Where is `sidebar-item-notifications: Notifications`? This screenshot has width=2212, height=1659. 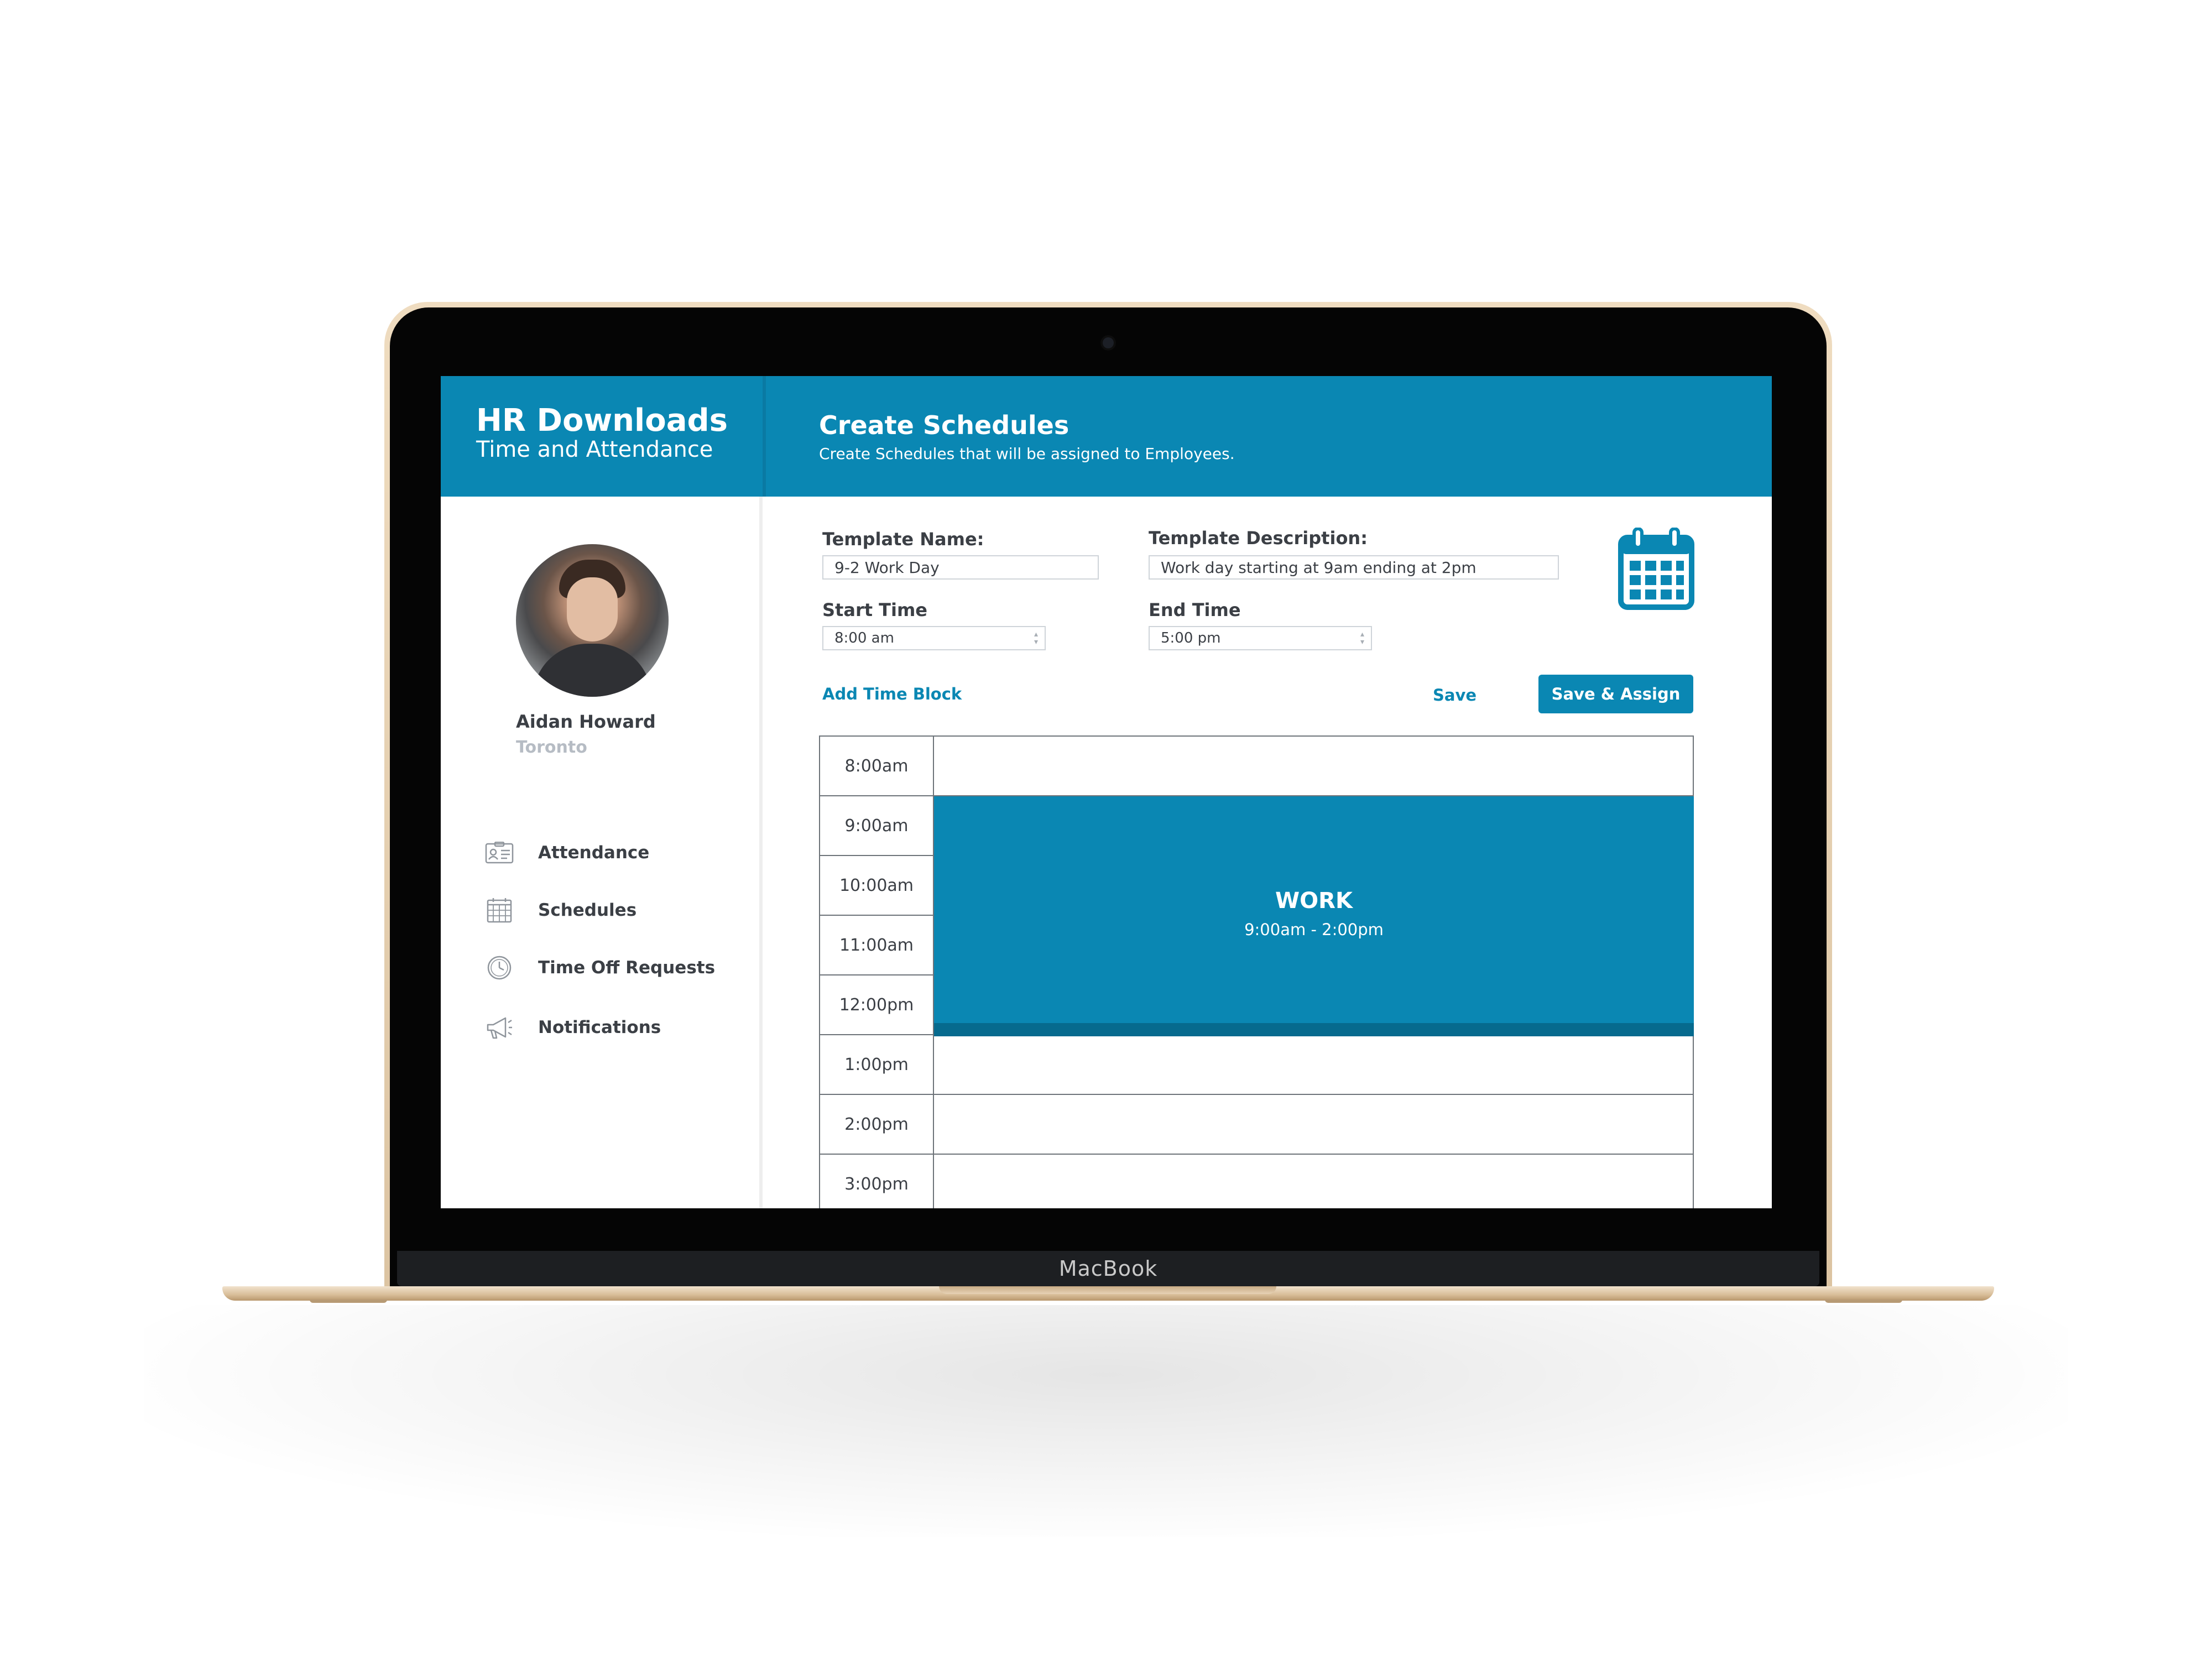
sidebar-item-notifications: Notifications is located at coordinates (606, 1028).